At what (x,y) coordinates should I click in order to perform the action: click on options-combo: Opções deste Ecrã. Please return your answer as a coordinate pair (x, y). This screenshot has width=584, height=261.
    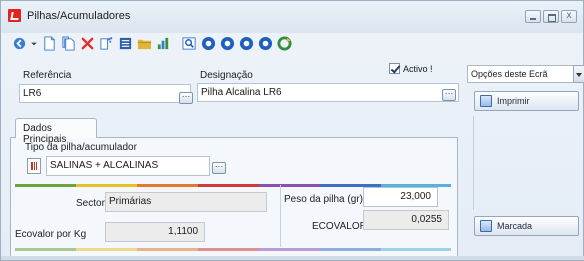
    Looking at the image, I should click on (522, 74).